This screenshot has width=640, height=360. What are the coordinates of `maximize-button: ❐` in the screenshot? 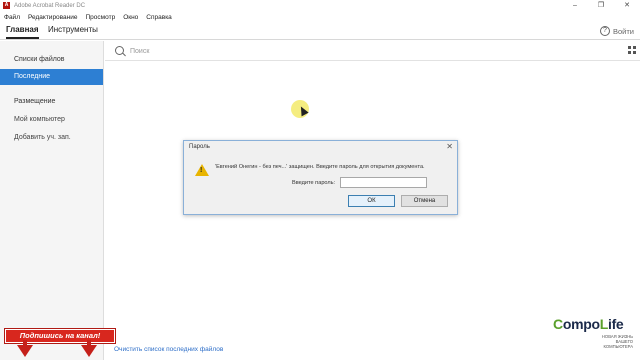 It's located at (601, 5).